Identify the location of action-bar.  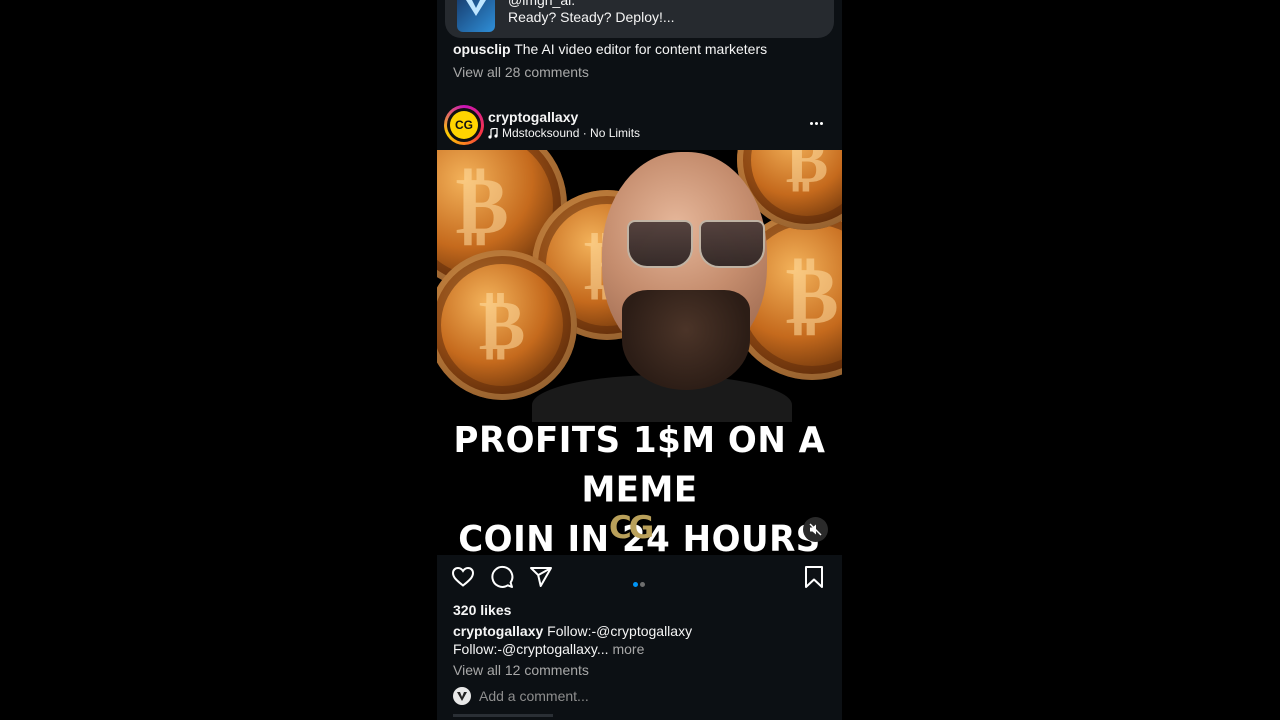
(639, 579).